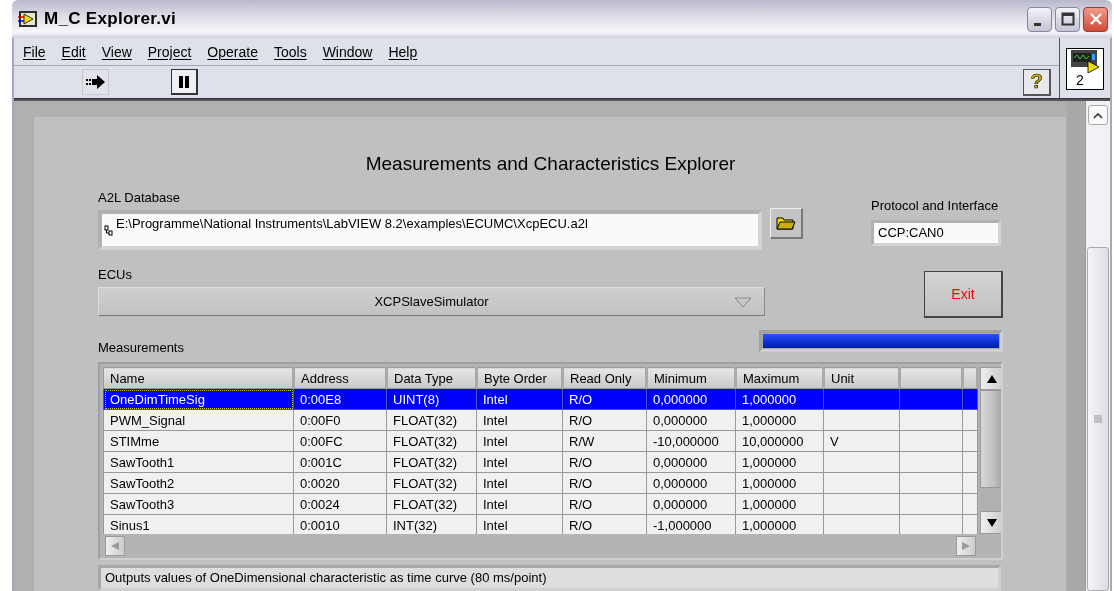  I want to click on table-cell: PWM_Signal, so click(198, 420).